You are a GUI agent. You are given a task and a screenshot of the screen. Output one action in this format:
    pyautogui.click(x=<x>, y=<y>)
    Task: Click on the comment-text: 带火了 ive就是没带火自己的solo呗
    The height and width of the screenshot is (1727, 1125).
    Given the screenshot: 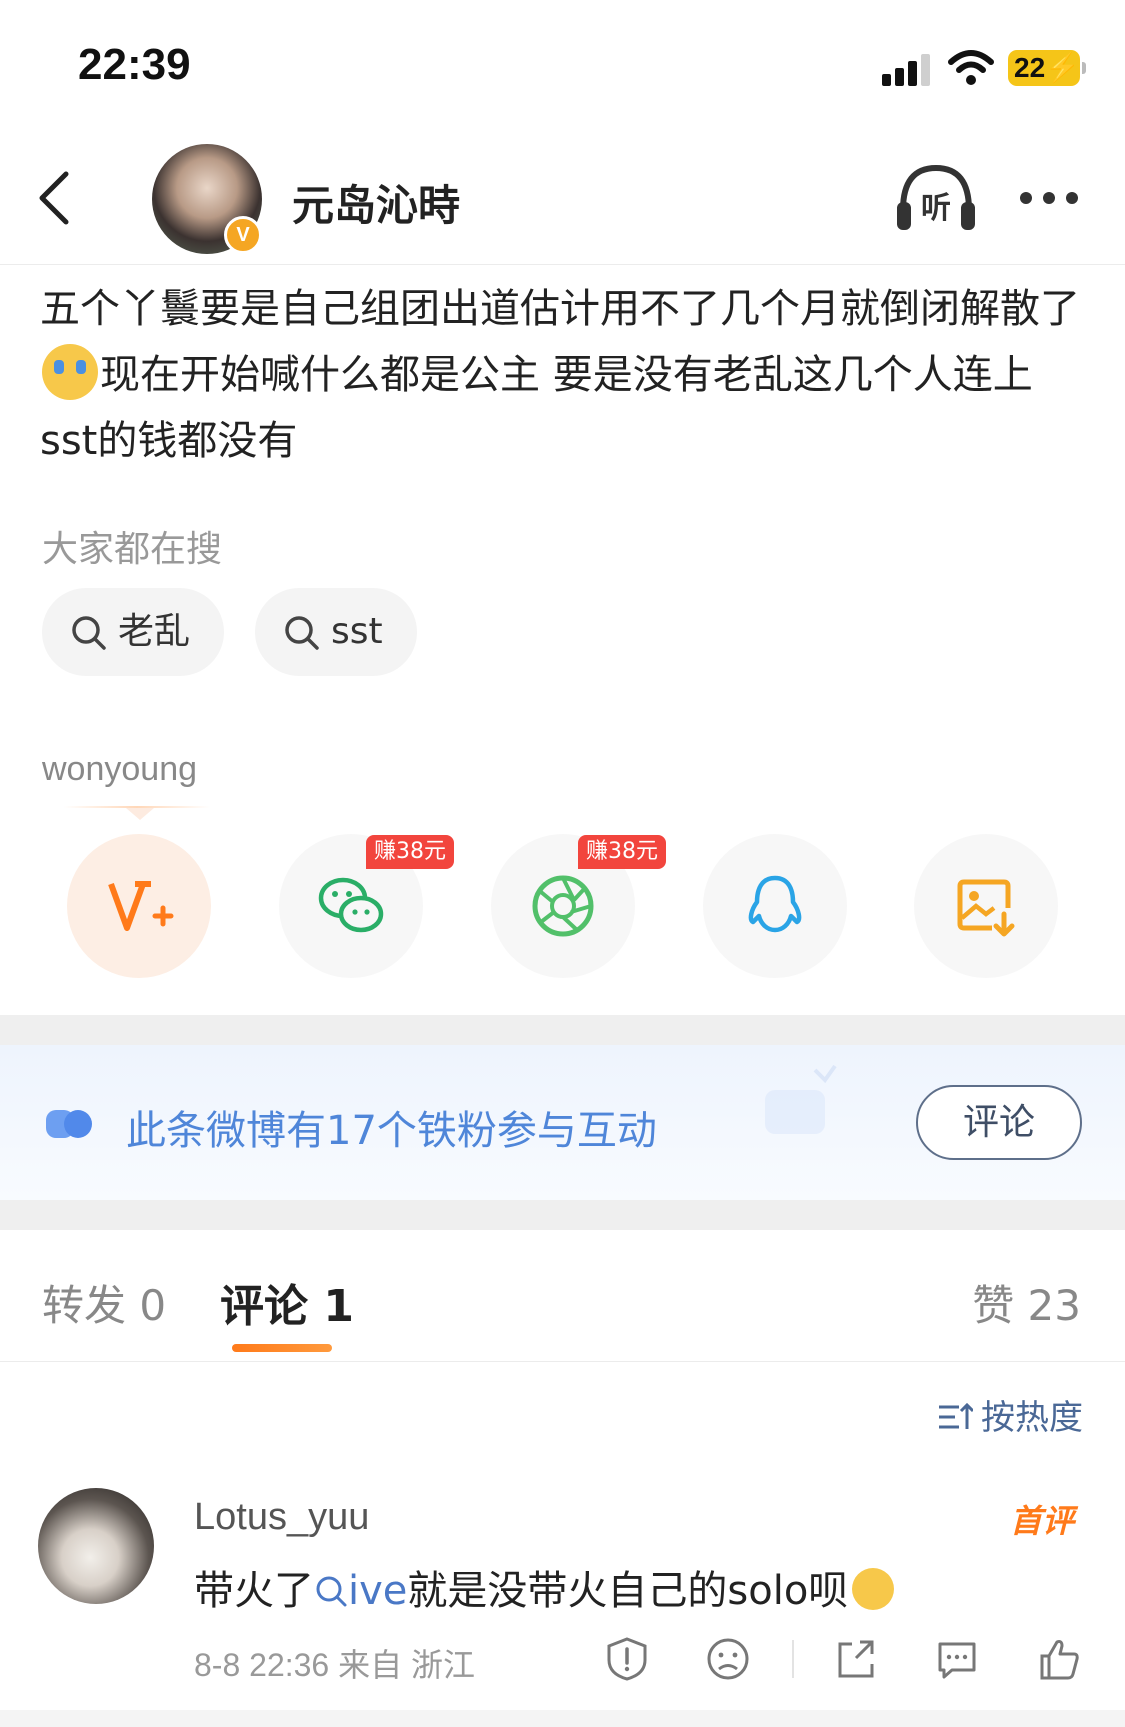 What is the action you would take?
    pyautogui.click(x=544, y=1587)
    